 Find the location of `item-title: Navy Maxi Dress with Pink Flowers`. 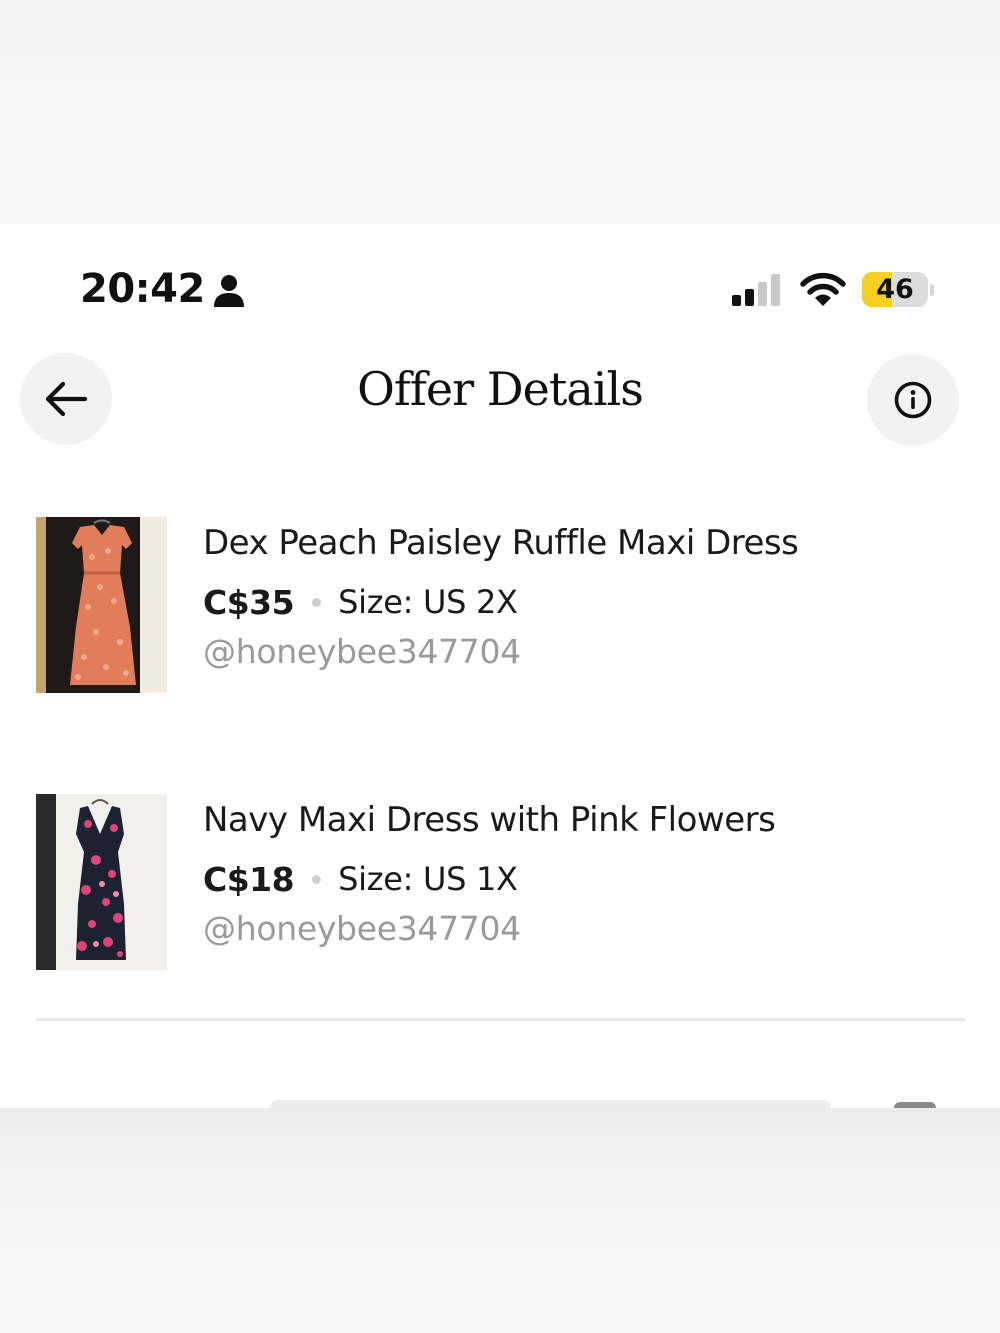

item-title: Navy Maxi Dress with Pink Flowers is located at coordinates (489, 820).